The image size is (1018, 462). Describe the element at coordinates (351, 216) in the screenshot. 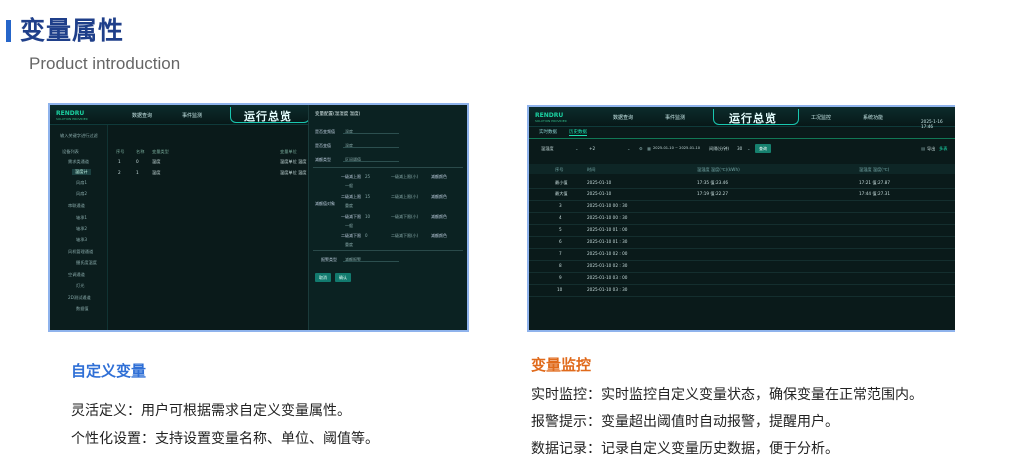

I see `threshold-label: 一级减下限` at that location.